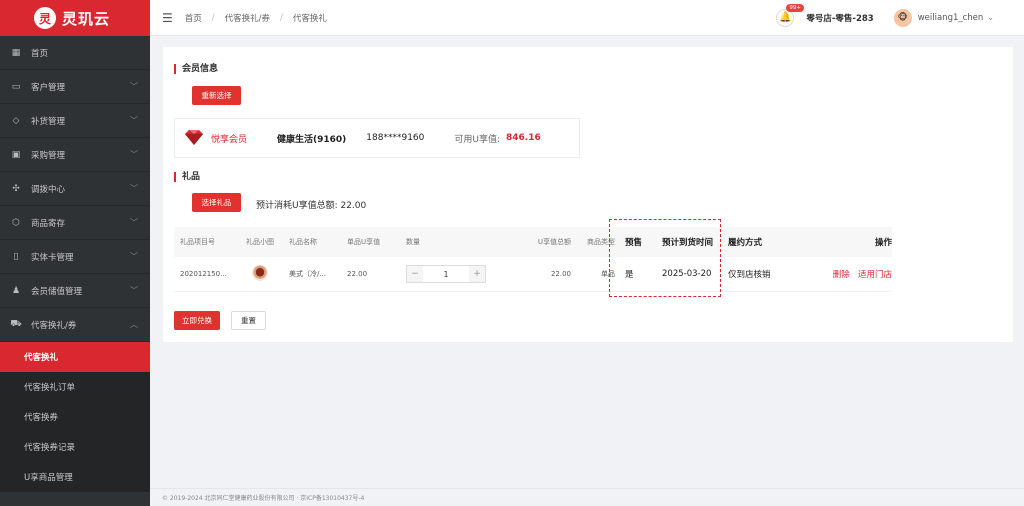  Describe the element at coordinates (75, 155) in the screenshot. I see `sidebar-item-3: ▣ 采购管理 ﹀` at that location.